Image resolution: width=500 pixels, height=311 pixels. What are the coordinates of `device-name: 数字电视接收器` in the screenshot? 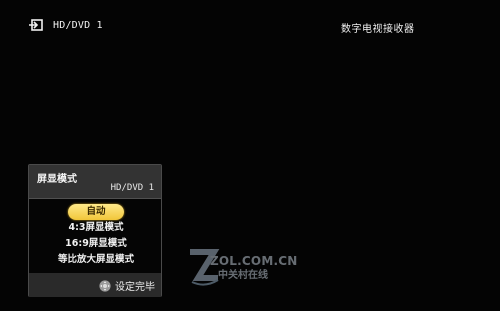 It's located at (378, 29).